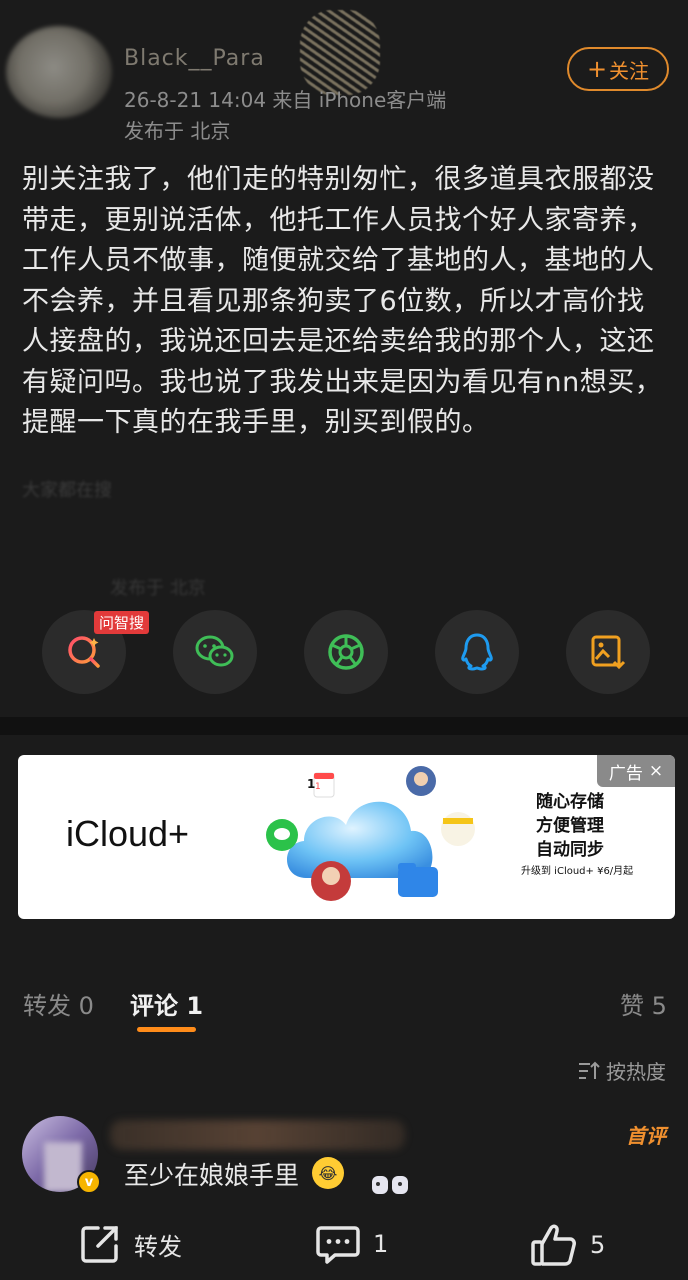 This screenshot has height=1280, width=688. I want to click on sort-button: 按热度, so click(622, 1070).